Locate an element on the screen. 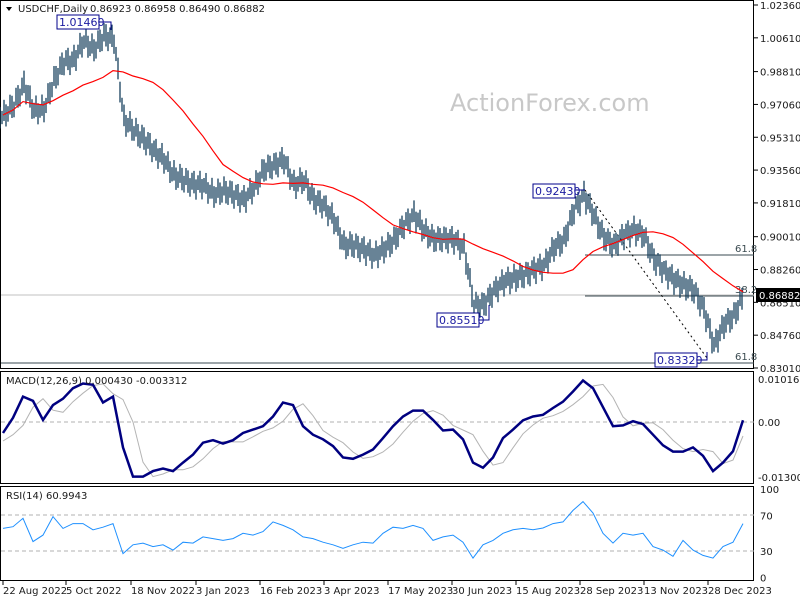  symbol-title: USDCHF,Daily is located at coordinates (53, 9).